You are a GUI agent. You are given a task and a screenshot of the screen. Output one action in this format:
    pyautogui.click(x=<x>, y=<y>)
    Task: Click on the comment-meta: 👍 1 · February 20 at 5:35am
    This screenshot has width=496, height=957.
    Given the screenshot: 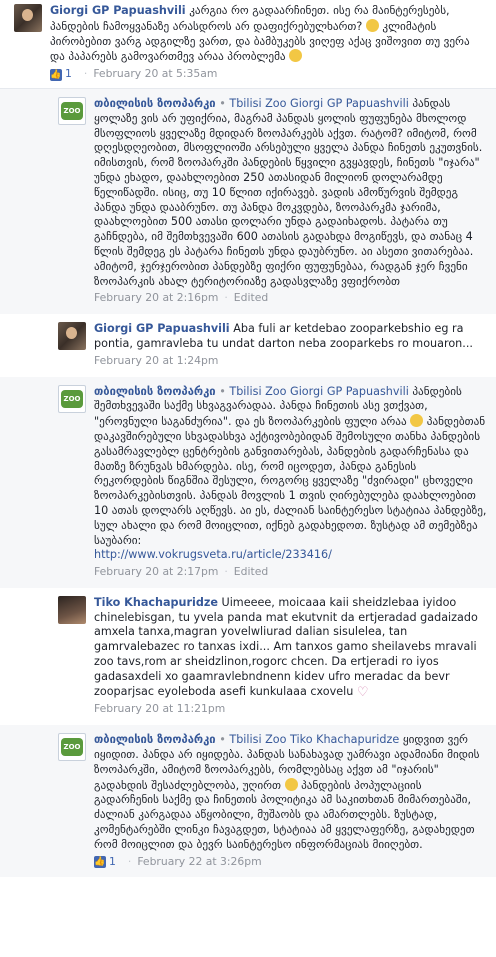 What is the action you would take?
    pyautogui.click(x=134, y=74)
    